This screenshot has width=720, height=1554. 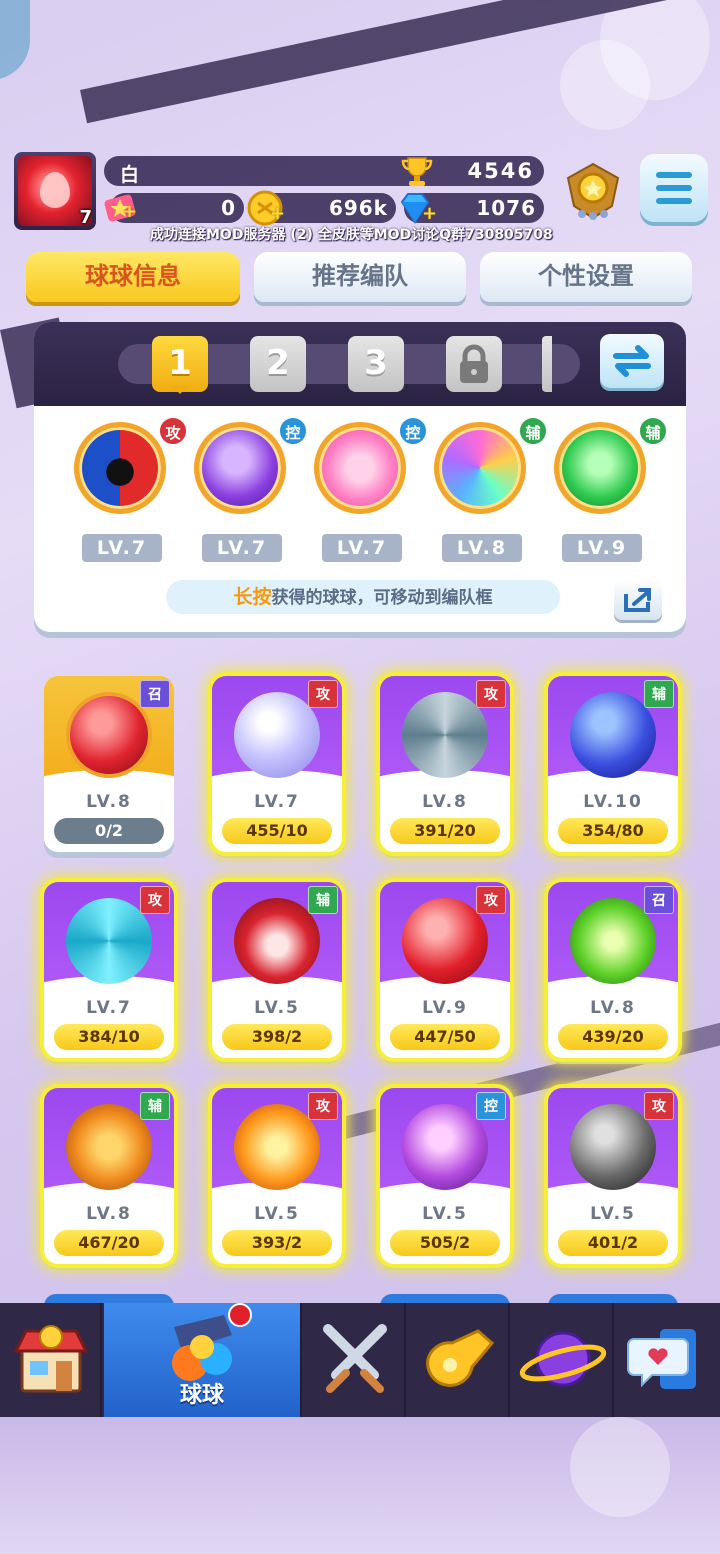 What do you see at coordinates (201, 1395) in the screenshot?
I see `nav-balls-label: 球球` at bounding box center [201, 1395].